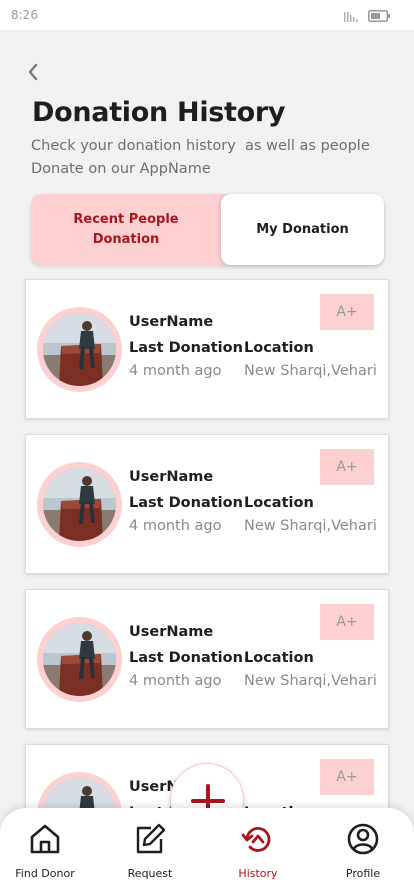 The height and width of the screenshot is (896, 414). I want to click on edit-icon, so click(151, 838).